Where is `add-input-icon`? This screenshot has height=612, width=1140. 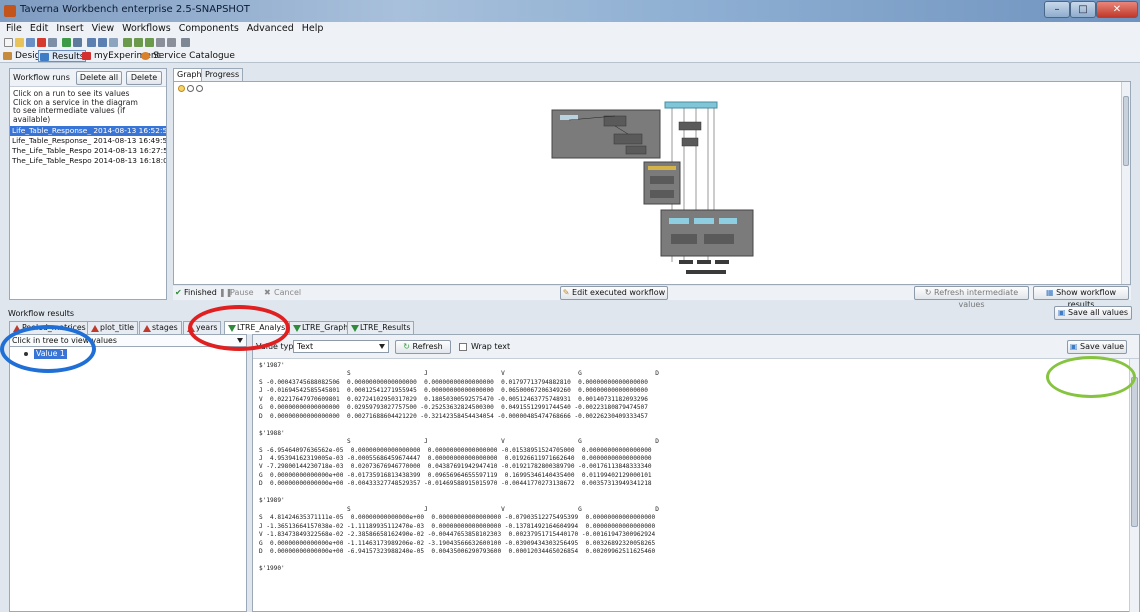 add-input-icon is located at coordinates (138, 42).